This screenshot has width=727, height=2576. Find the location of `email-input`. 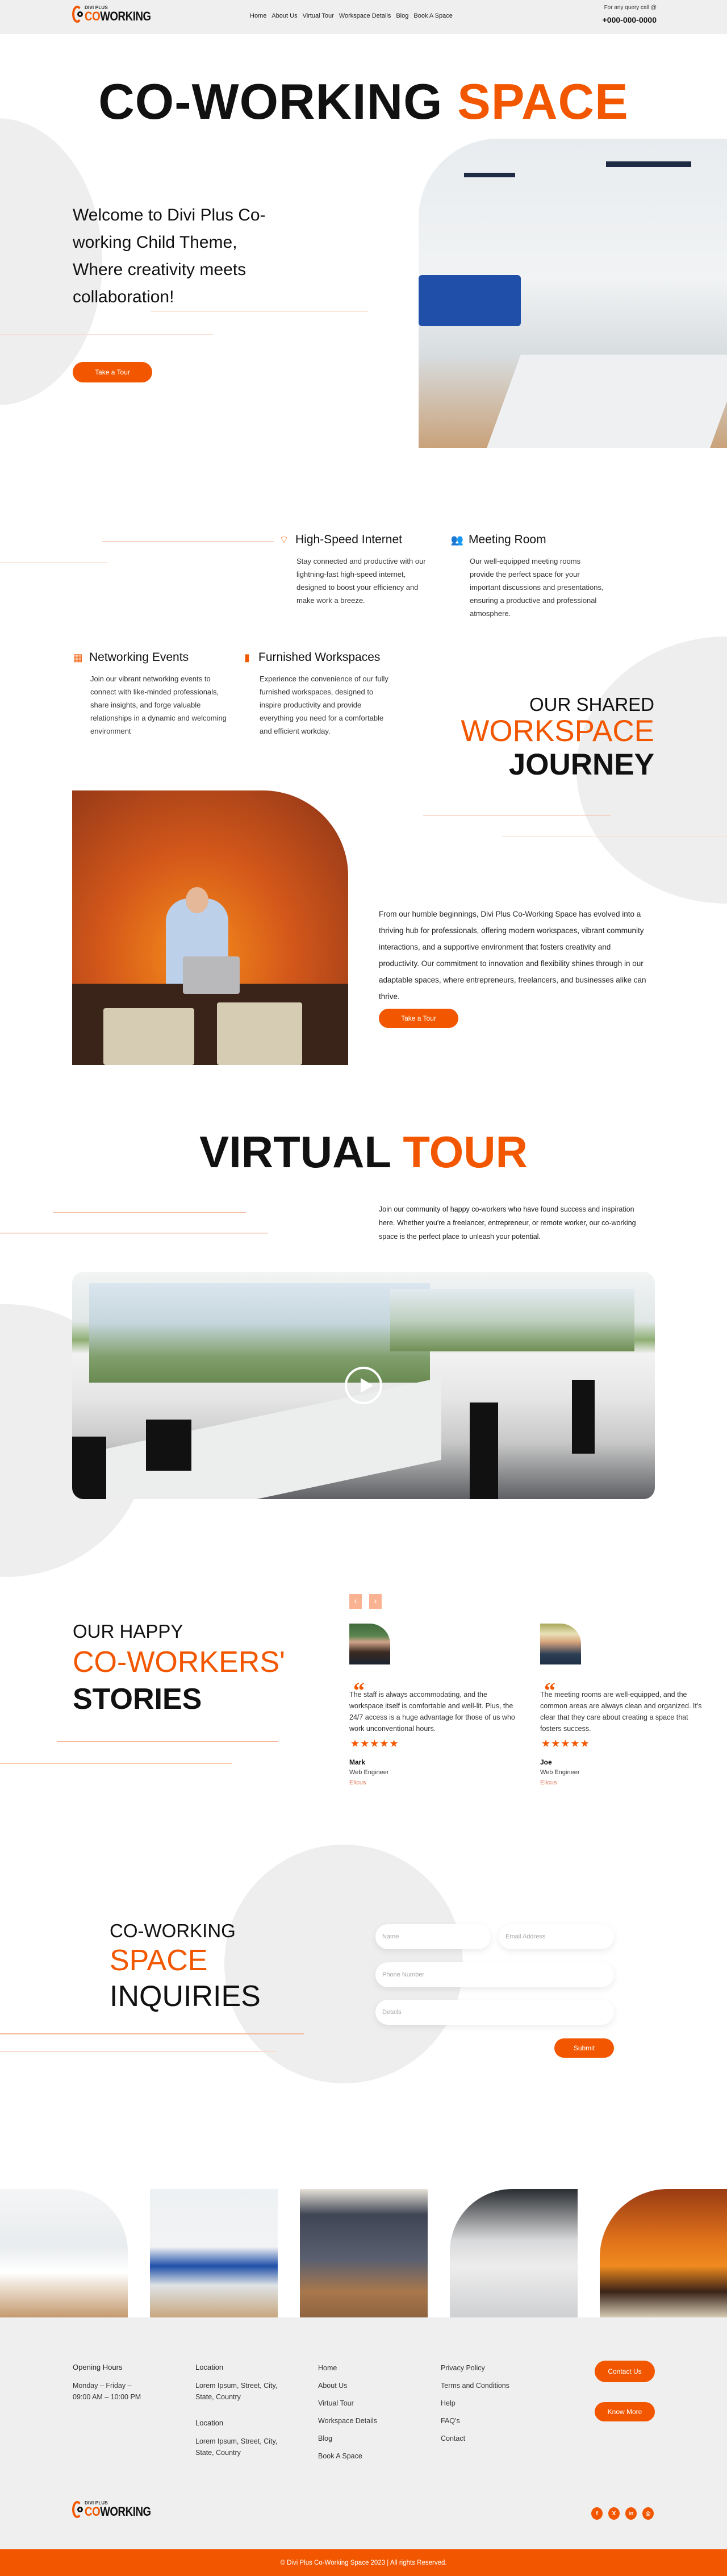

email-input is located at coordinates (556, 1936).